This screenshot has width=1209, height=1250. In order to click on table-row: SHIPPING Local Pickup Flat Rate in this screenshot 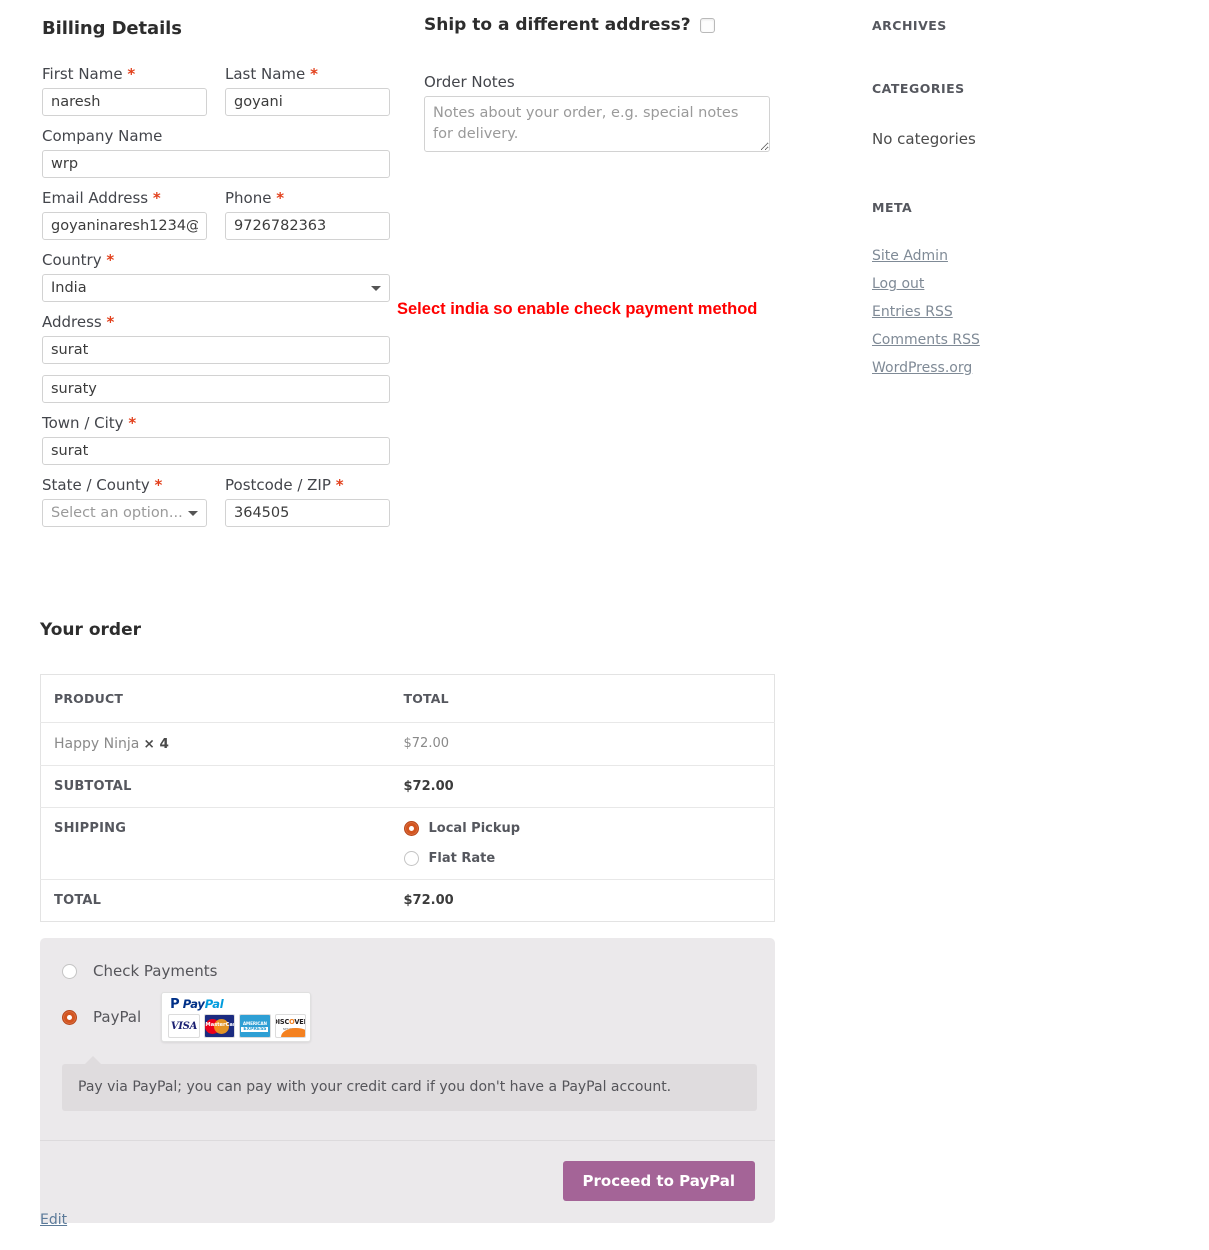, I will do `click(407, 843)`.